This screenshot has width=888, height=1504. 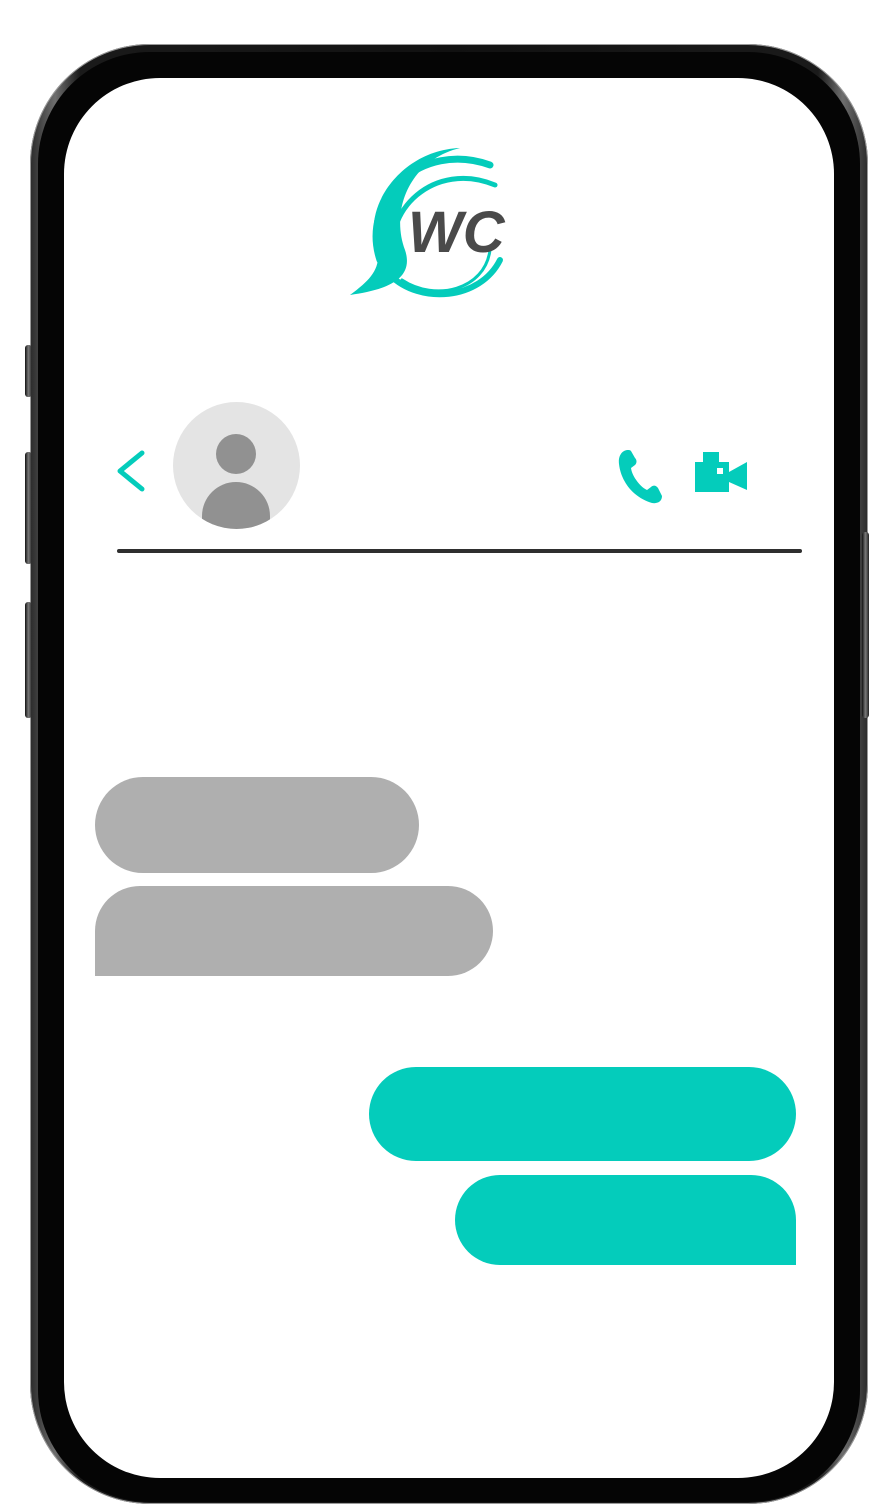 I want to click on volume-down-button, so click(x=28, y=660).